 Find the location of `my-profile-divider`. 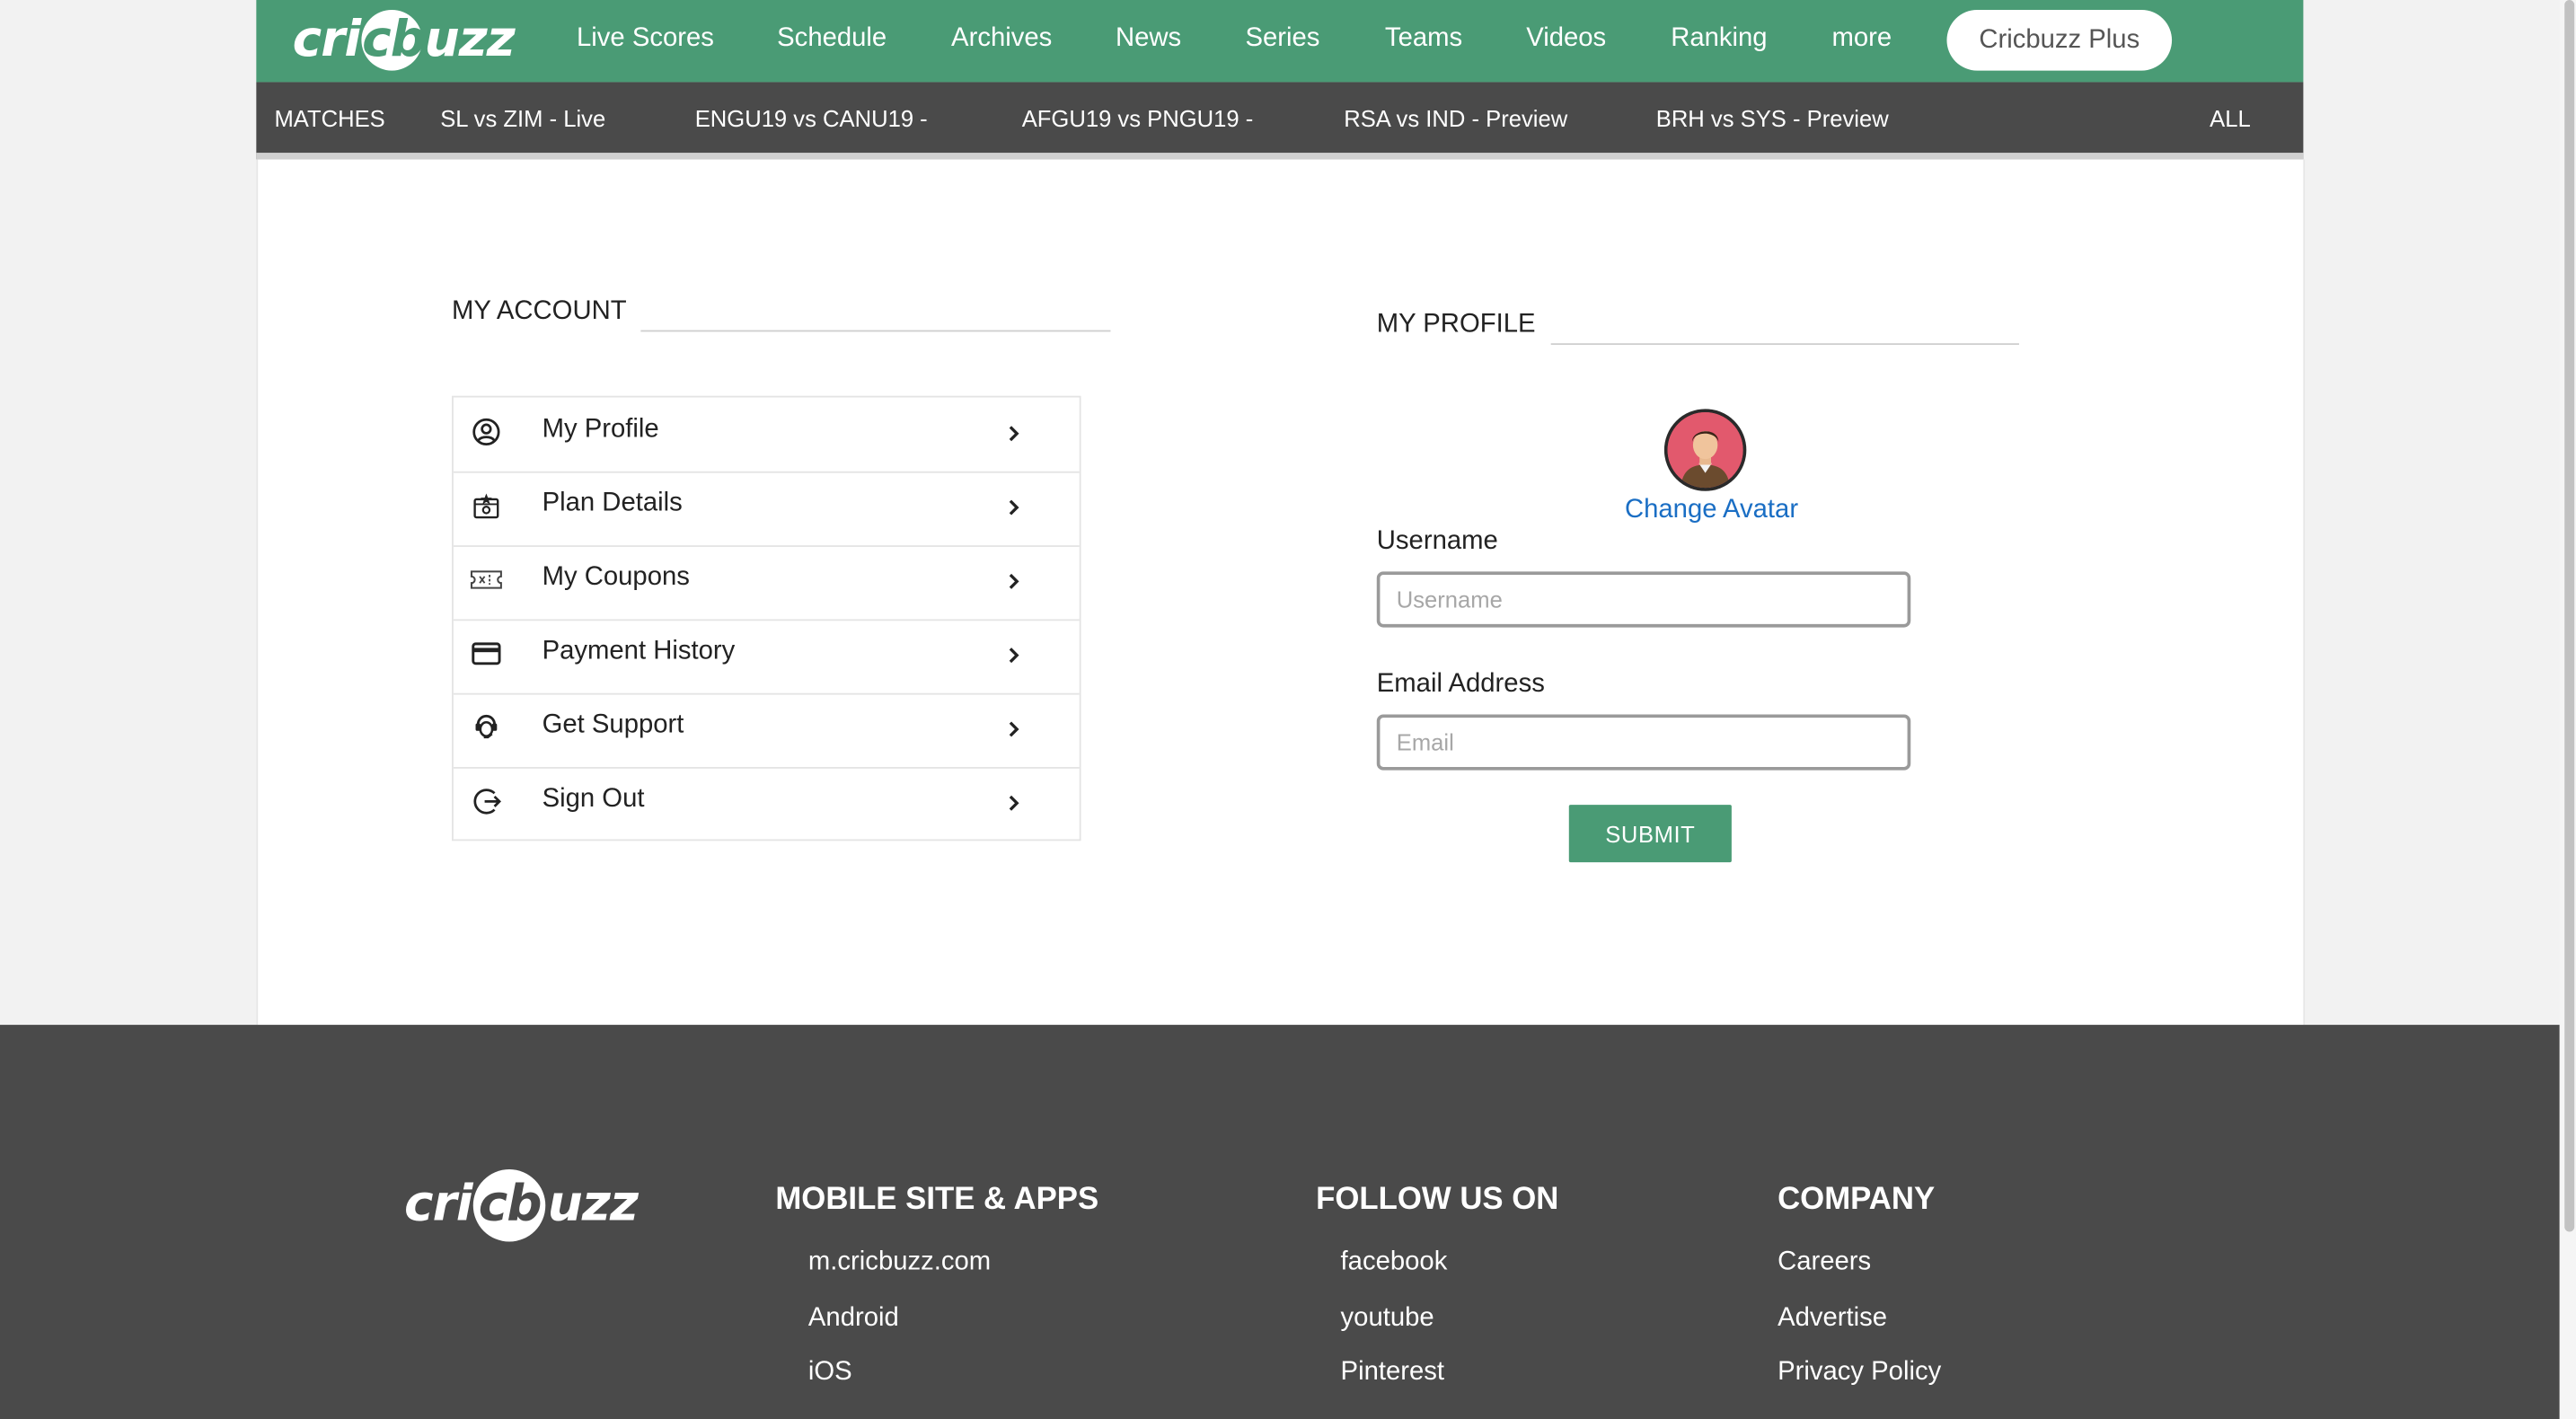

my-profile-divider is located at coordinates (1784, 345).